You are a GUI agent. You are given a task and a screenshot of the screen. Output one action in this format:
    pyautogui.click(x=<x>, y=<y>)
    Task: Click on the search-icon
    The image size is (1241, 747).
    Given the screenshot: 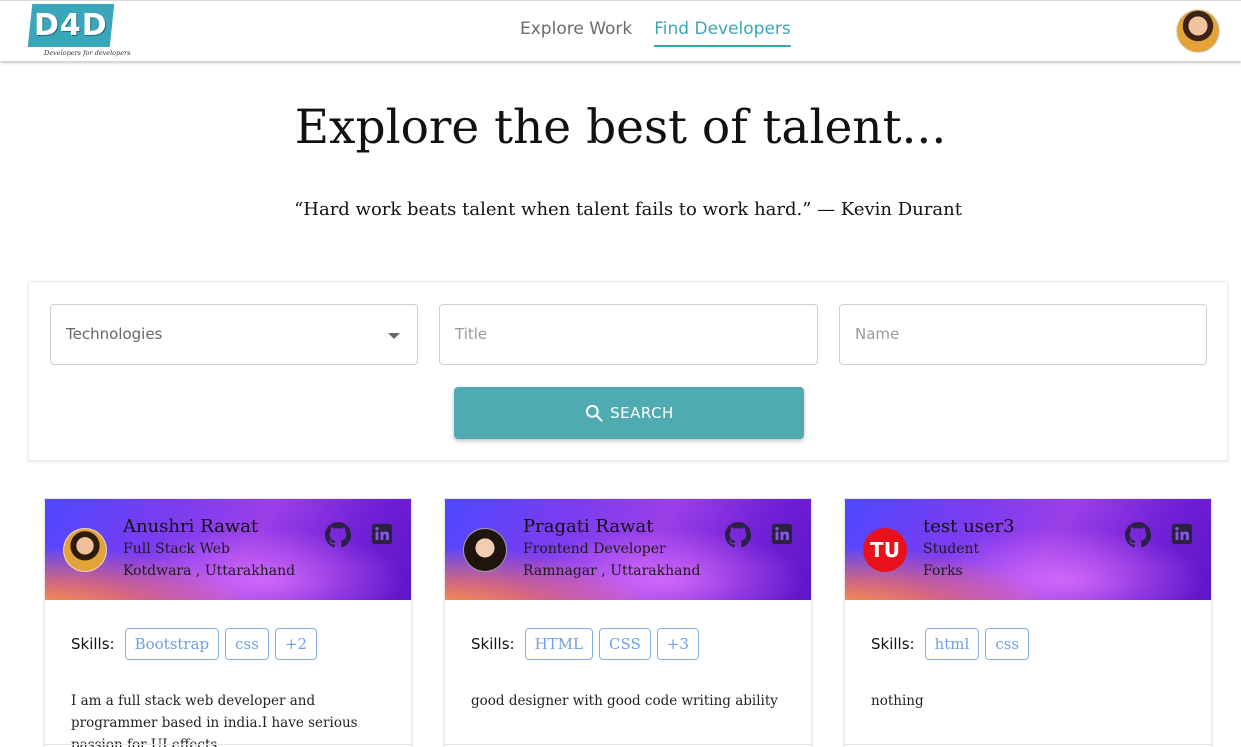 What is the action you would take?
    pyautogui.click(x=594, y=413)
    